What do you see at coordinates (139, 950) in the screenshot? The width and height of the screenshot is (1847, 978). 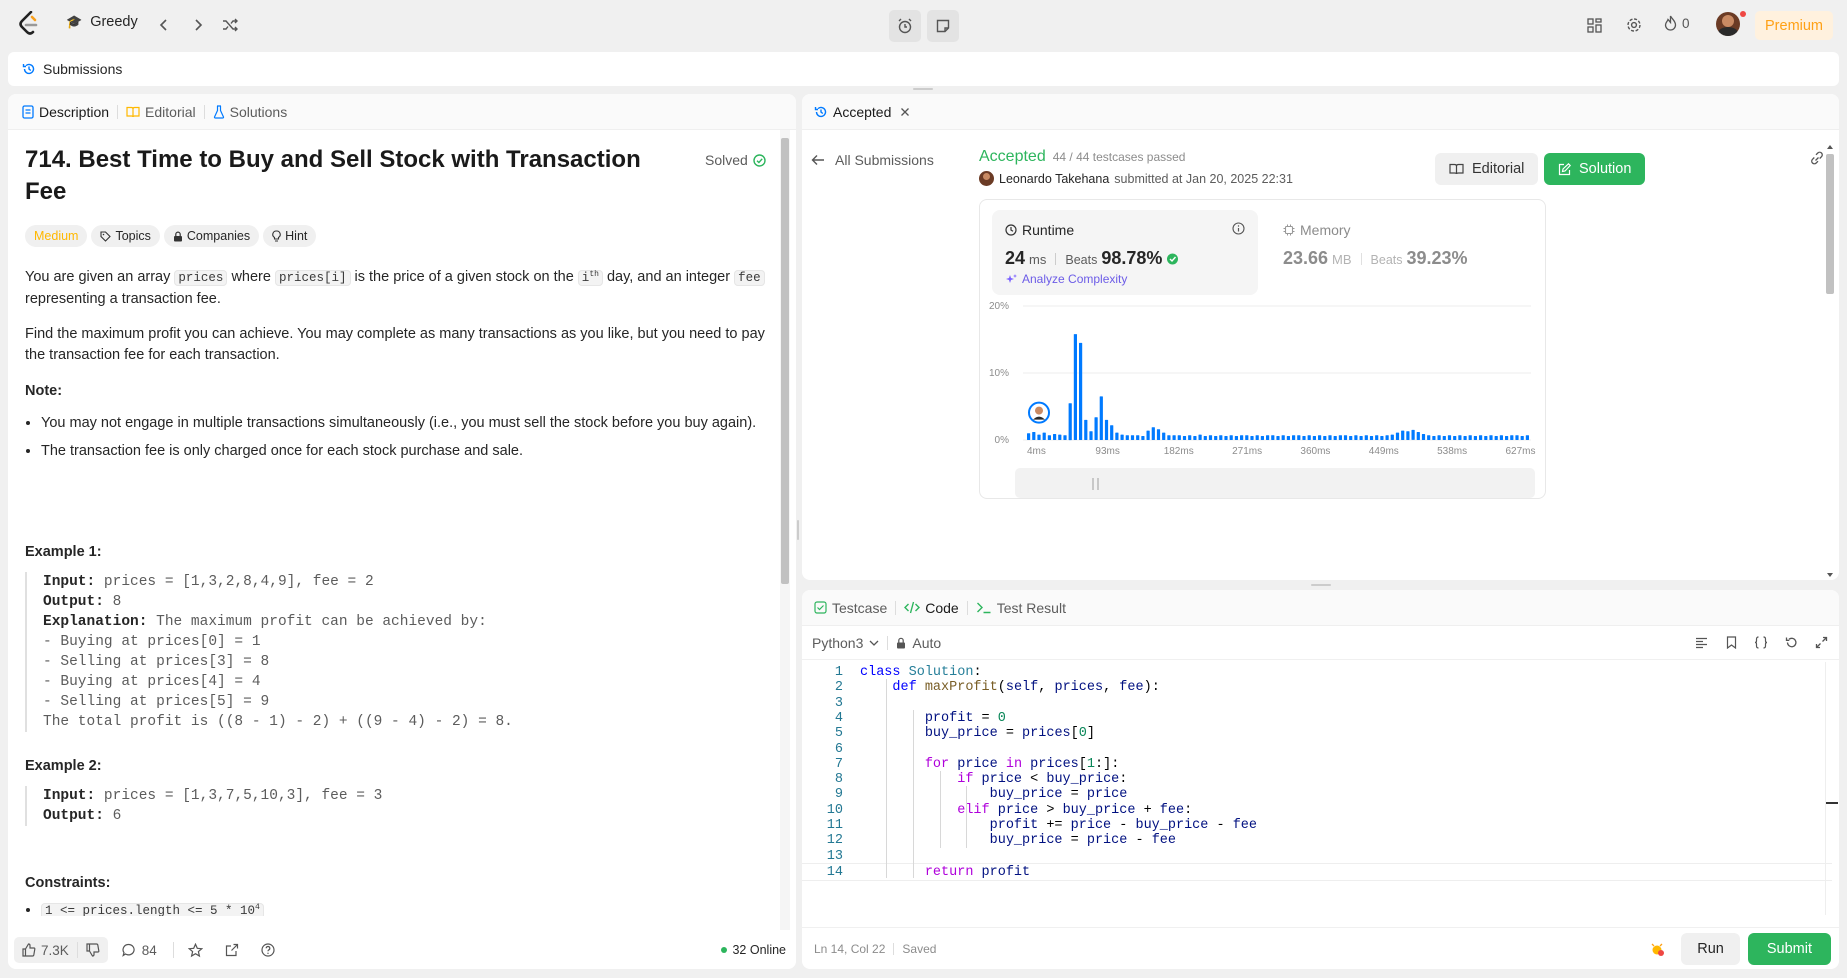 I see `comments-button: 84` at bounding box center [139, 950].